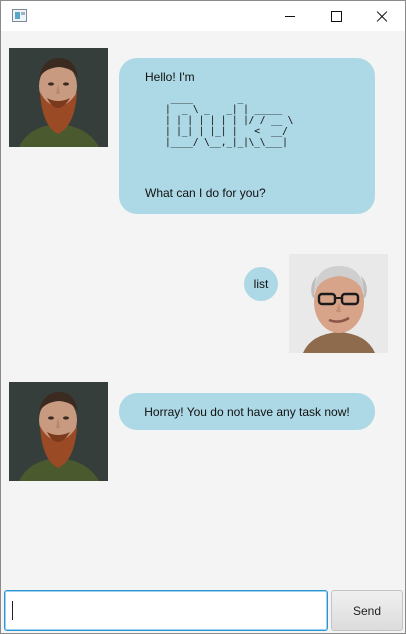 Image resolution: width=406 pixels, height=634 pixels. I want to click on maximize-button, so click(336, 16).